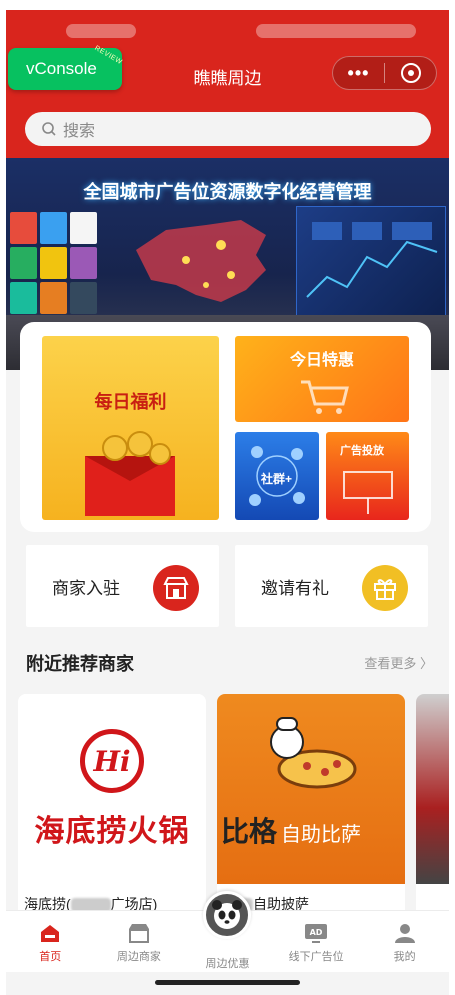  I want to click on panda-icon, so click(227, 915).